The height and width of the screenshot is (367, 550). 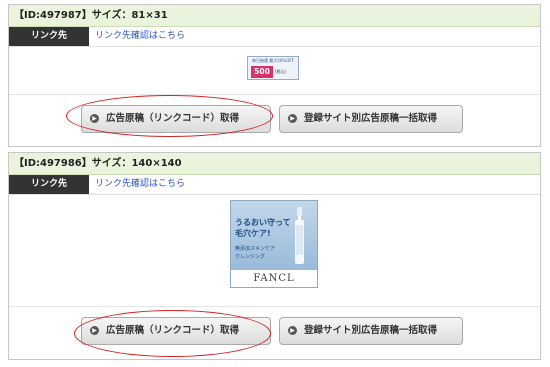 I want to click on card-header: 【ID:497987】サイズ：81×31, so click(x=274, y=16).